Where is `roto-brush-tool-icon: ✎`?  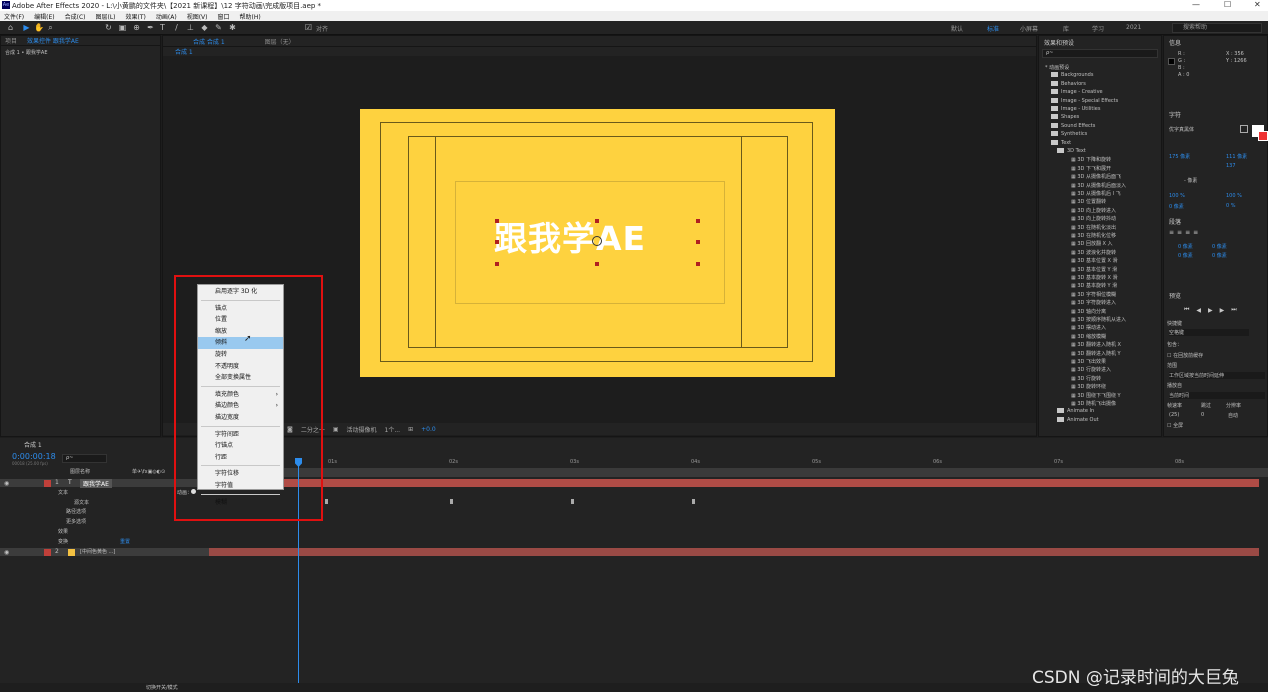
roto-brush-tool-icon: ✎ is located at coordinates (218, 27).